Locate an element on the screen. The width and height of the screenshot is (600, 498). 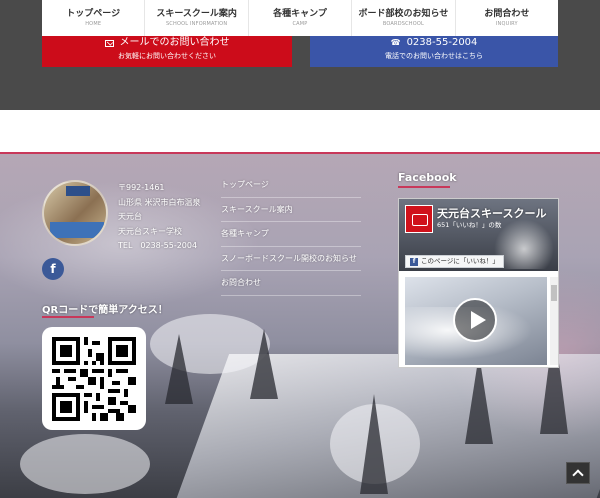
telephone: TEL 0238-55-2004 is located at coordinates (158, 245).